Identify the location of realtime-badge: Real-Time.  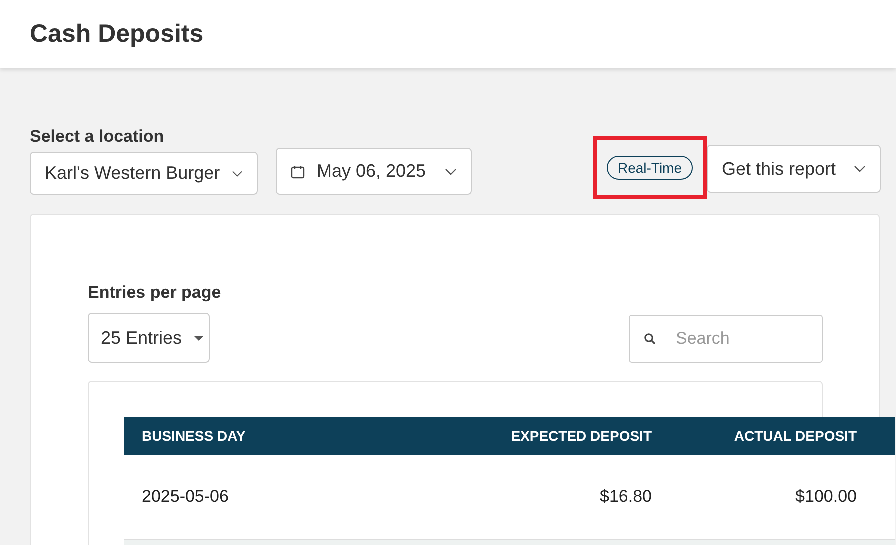
(649, 168).